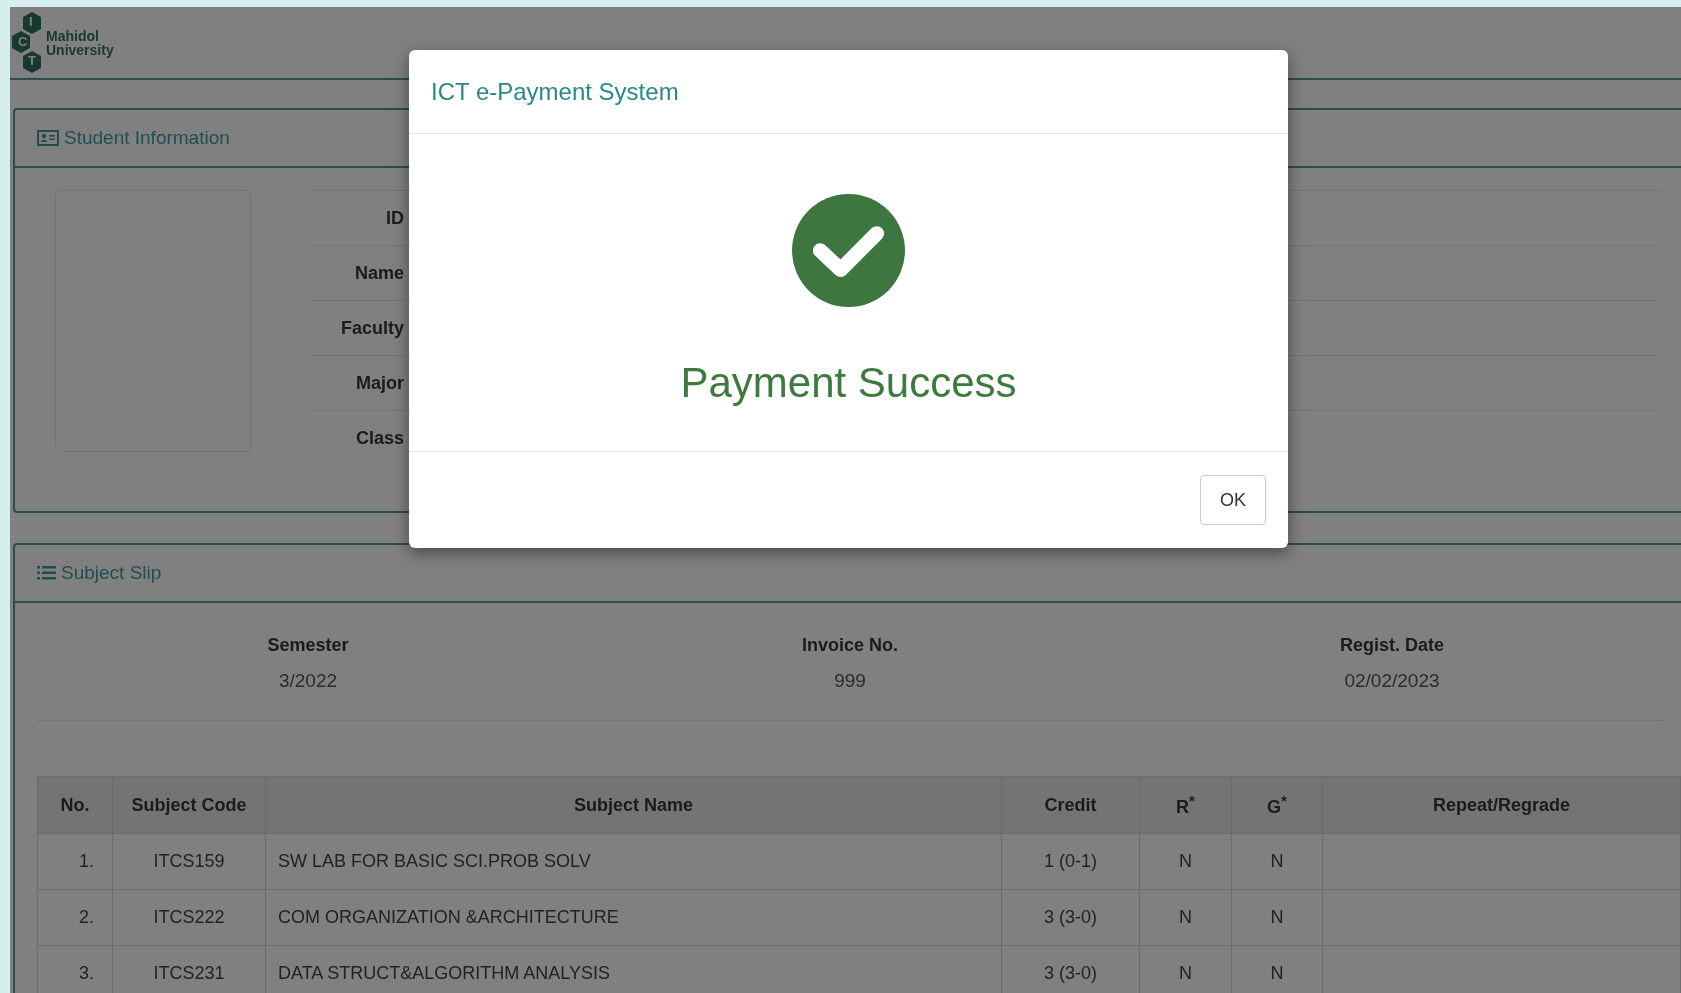  I want to click on list-icon, so click(46, 573).